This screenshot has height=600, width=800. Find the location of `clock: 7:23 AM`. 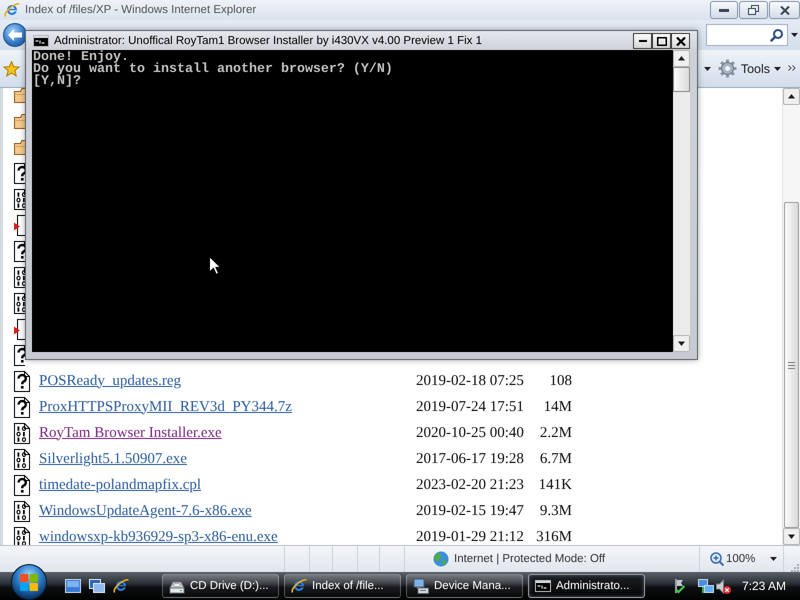

clock: 7:23 AM is located at coordinates (764, 586).